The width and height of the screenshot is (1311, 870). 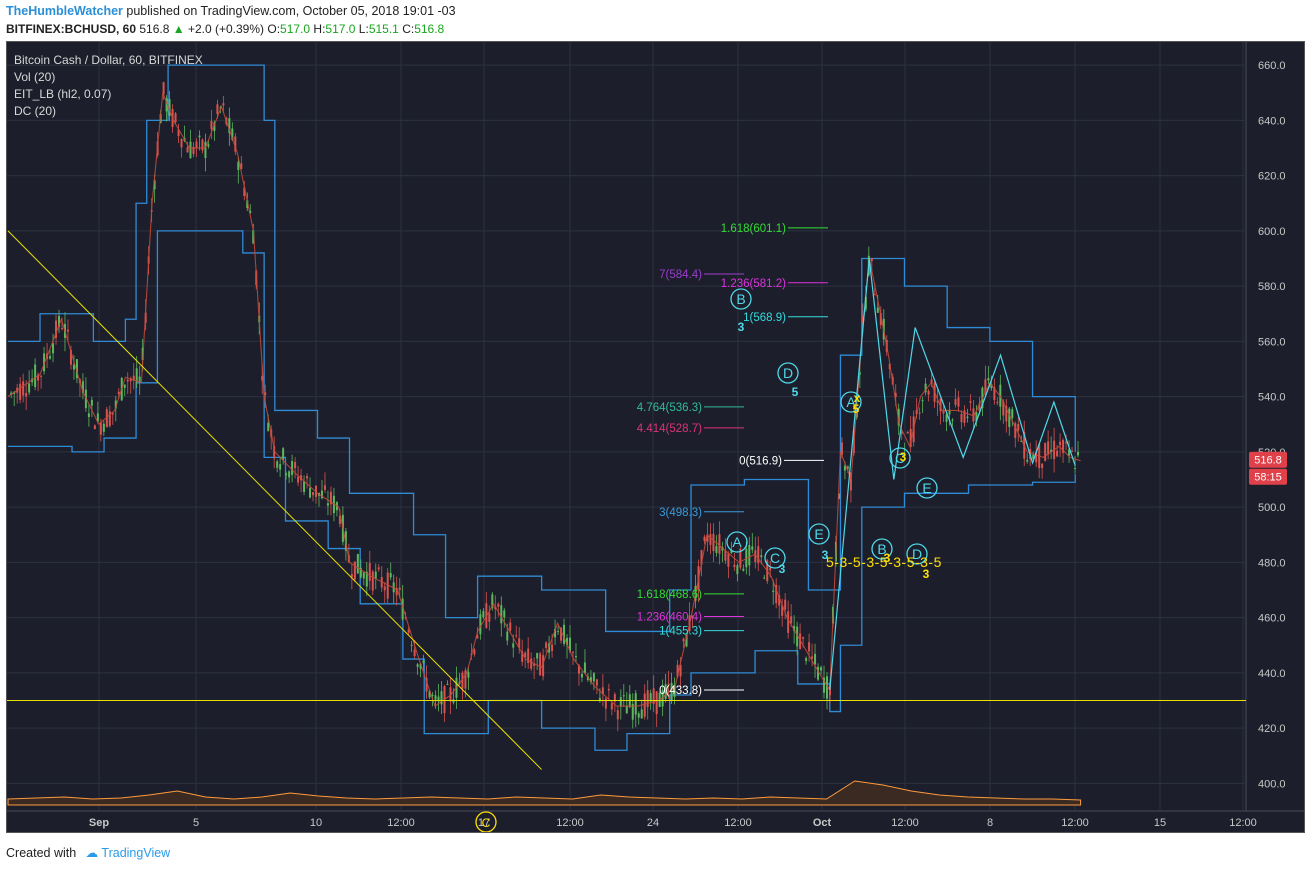 What do you see at coordinates (135, 853) in the screenshot?
I see `tradingview-link: TradingView` at bounding box center [135, 853].